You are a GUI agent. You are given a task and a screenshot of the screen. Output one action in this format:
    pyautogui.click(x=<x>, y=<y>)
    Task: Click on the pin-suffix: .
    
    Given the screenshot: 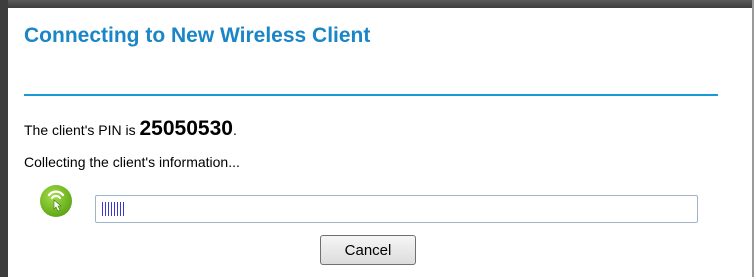 What is the action you would take?
    pyautogui.click(x=234, y=130)
    